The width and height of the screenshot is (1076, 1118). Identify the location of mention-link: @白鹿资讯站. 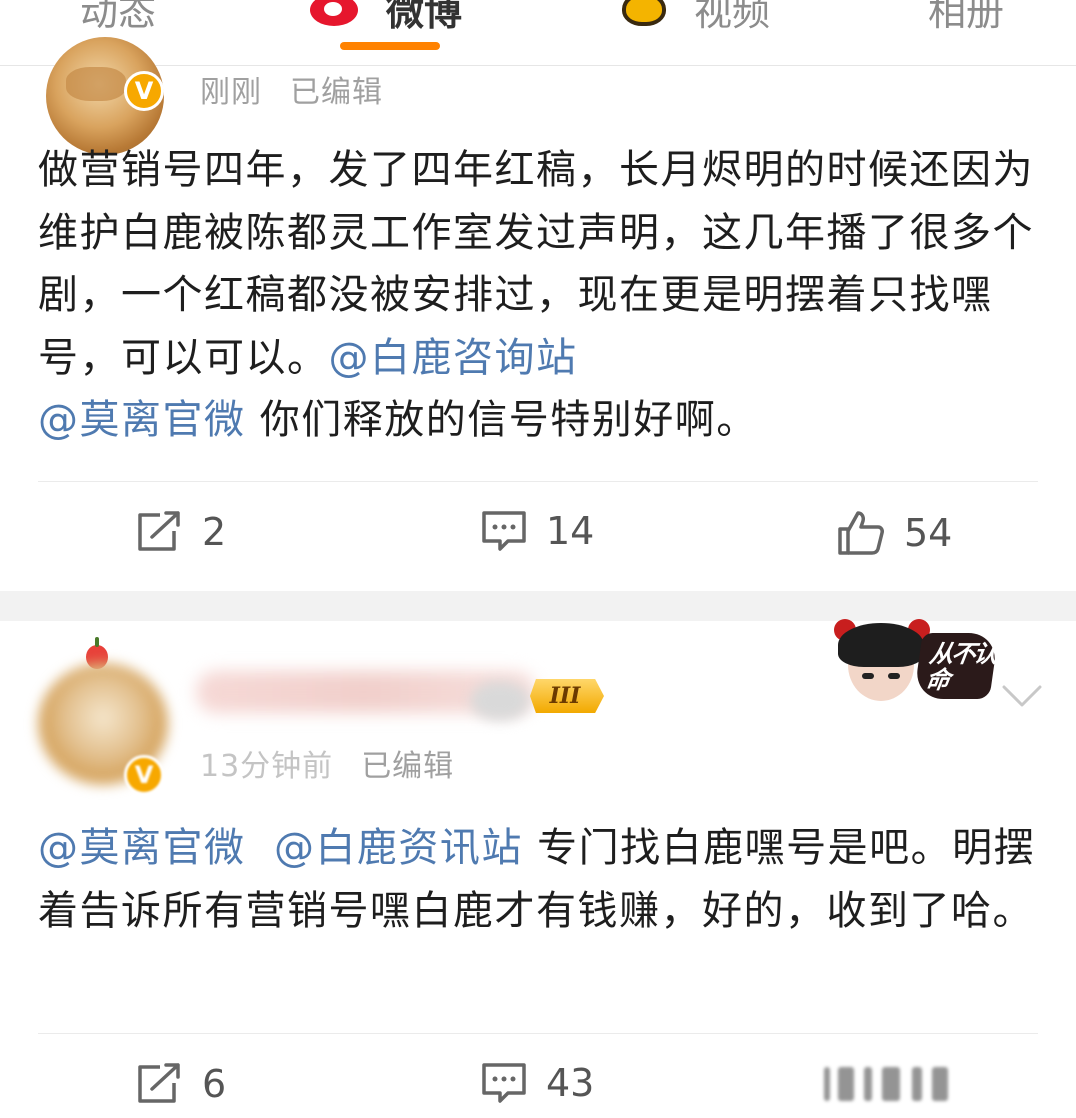
(398, 848).